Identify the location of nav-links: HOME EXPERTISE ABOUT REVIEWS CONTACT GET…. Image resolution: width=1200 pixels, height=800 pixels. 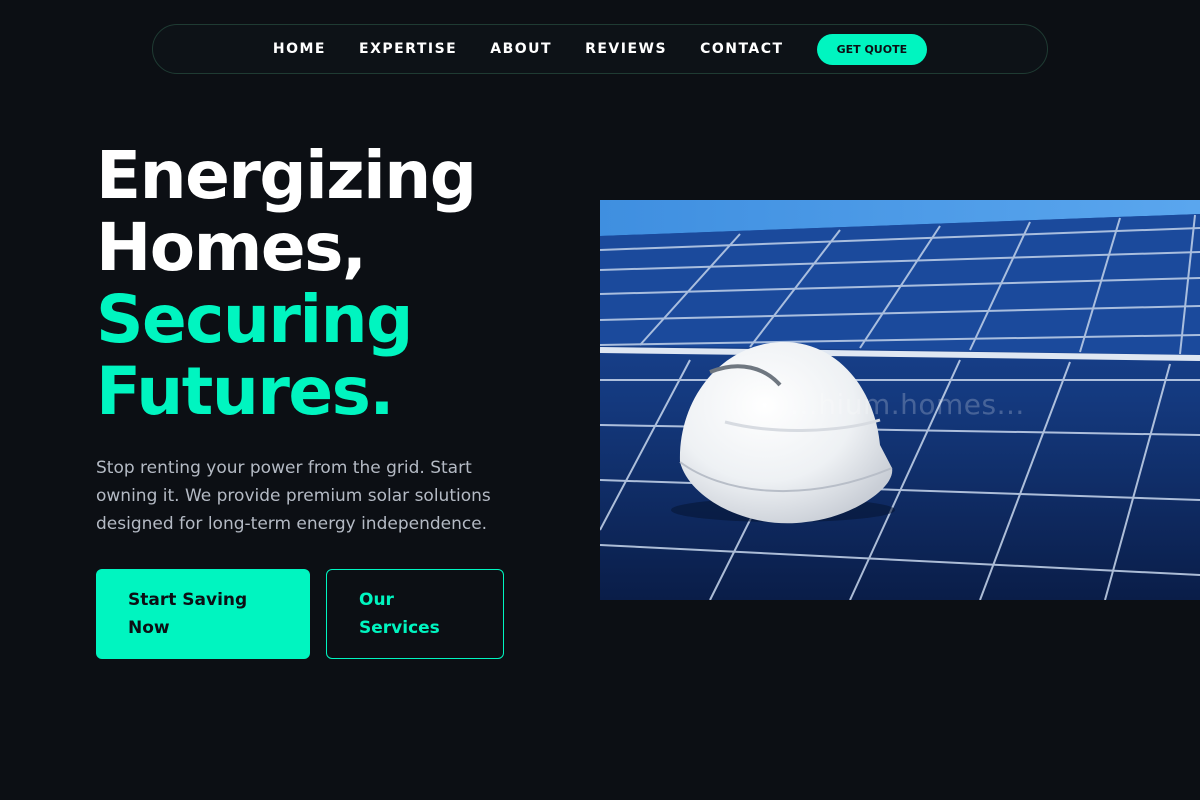
(600, 49).